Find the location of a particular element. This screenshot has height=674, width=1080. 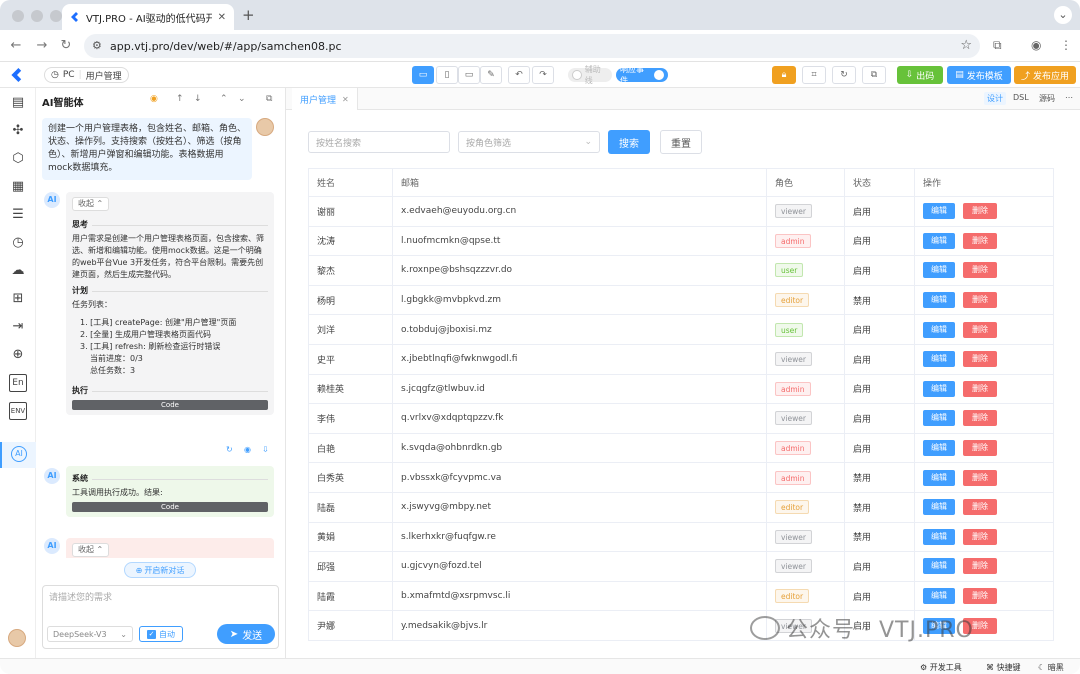

tab-list-chevron-icon: ⌄ is located at coordinates (1063, 15).